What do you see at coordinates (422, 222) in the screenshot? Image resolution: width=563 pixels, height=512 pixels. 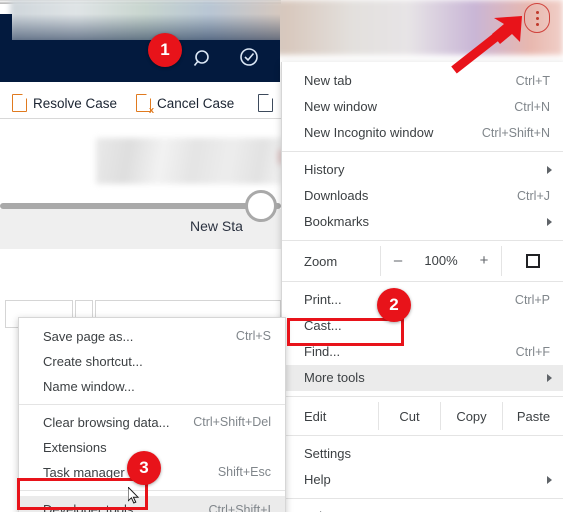 I see `menu-item-bookmarks: Bookmarks` at bounding box center [422, 222].